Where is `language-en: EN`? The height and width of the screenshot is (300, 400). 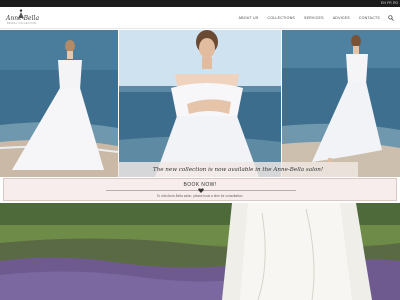 language-en: EN is located at coordinates (383, 3).